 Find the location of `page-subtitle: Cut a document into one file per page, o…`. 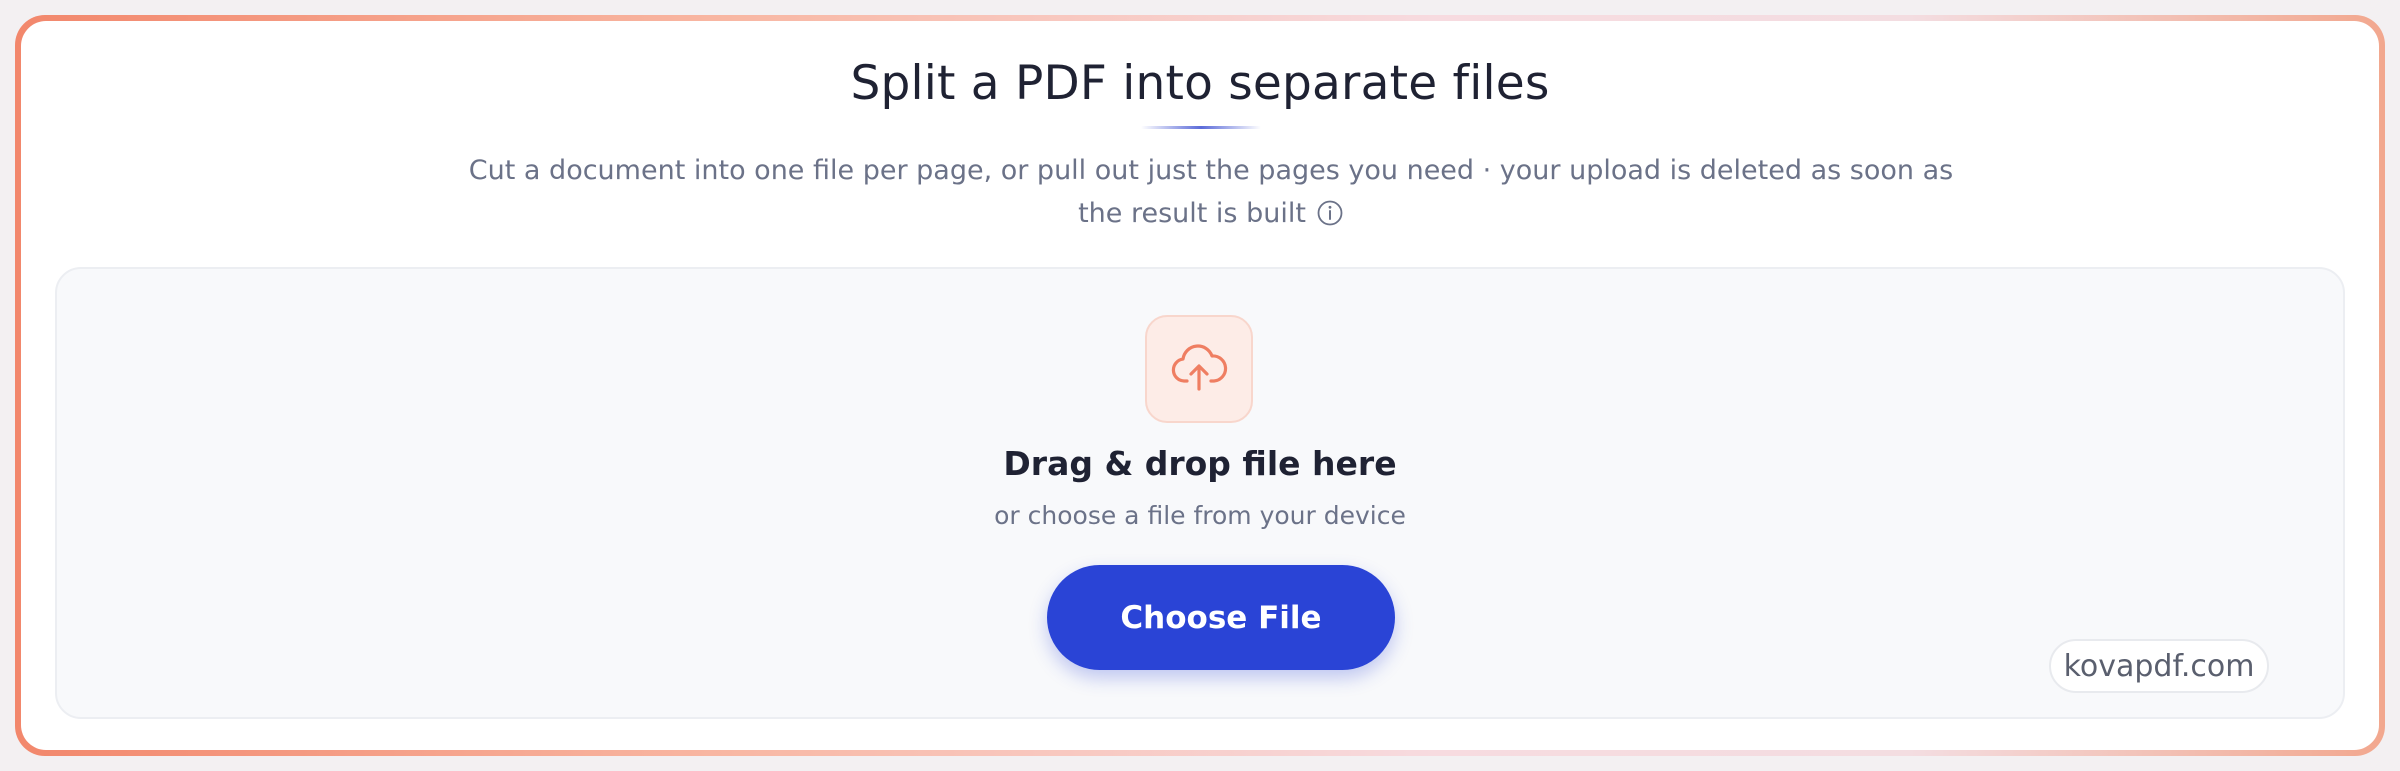

page-subtitle: Cut a document into one file per page, o… is located at coordinates (1211, 192).